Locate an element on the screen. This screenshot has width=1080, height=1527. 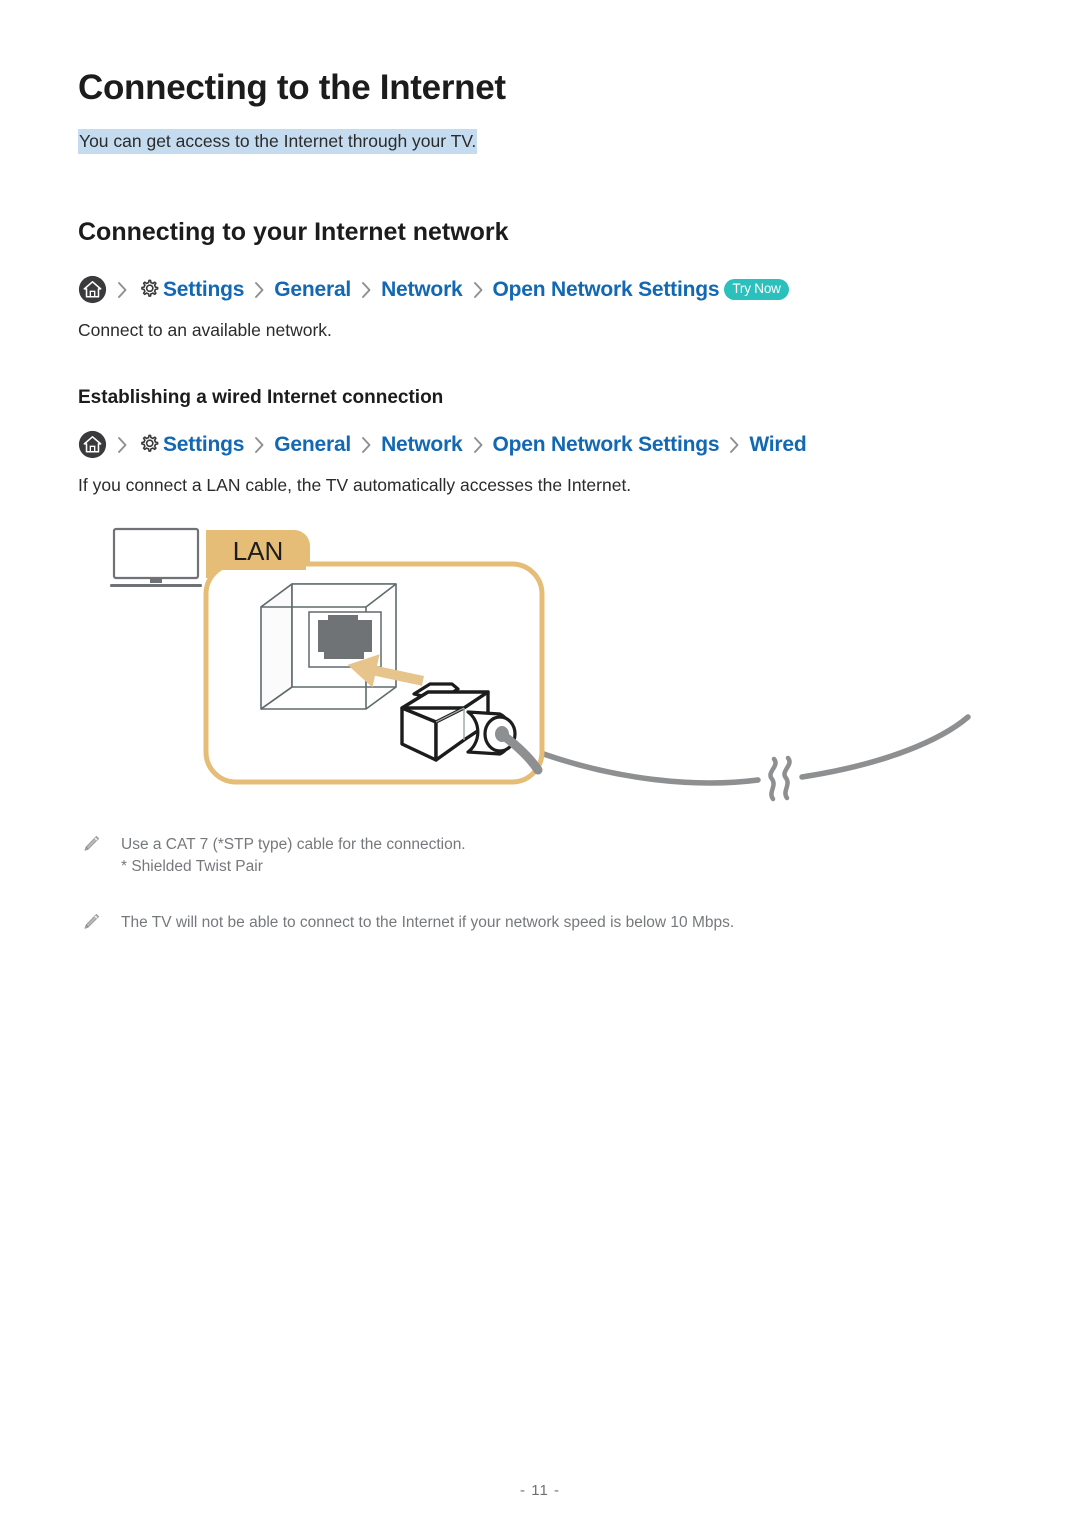
cable-break-icon is located at coordinates (780, 778).